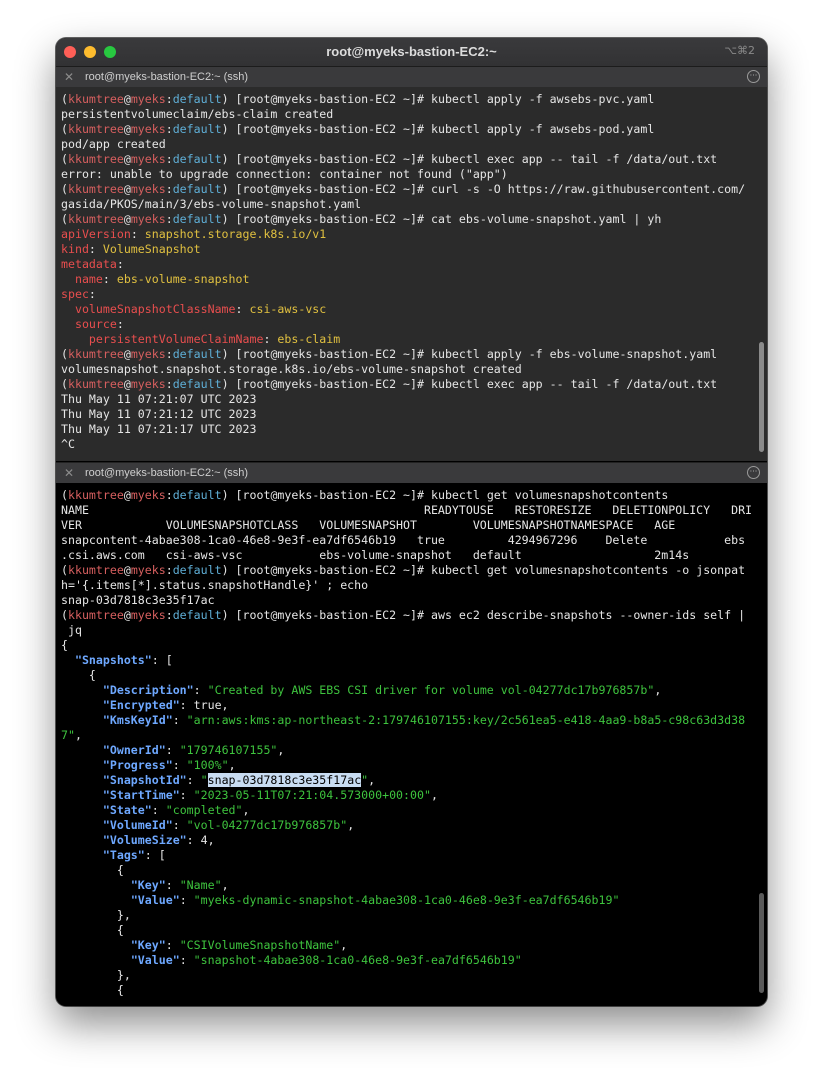 The height and width of the screenshot is (1082, 823). I want to click on title-bar: root@myeks-bastion-EC2:~ ⌥⌘2, so click(411, 52).